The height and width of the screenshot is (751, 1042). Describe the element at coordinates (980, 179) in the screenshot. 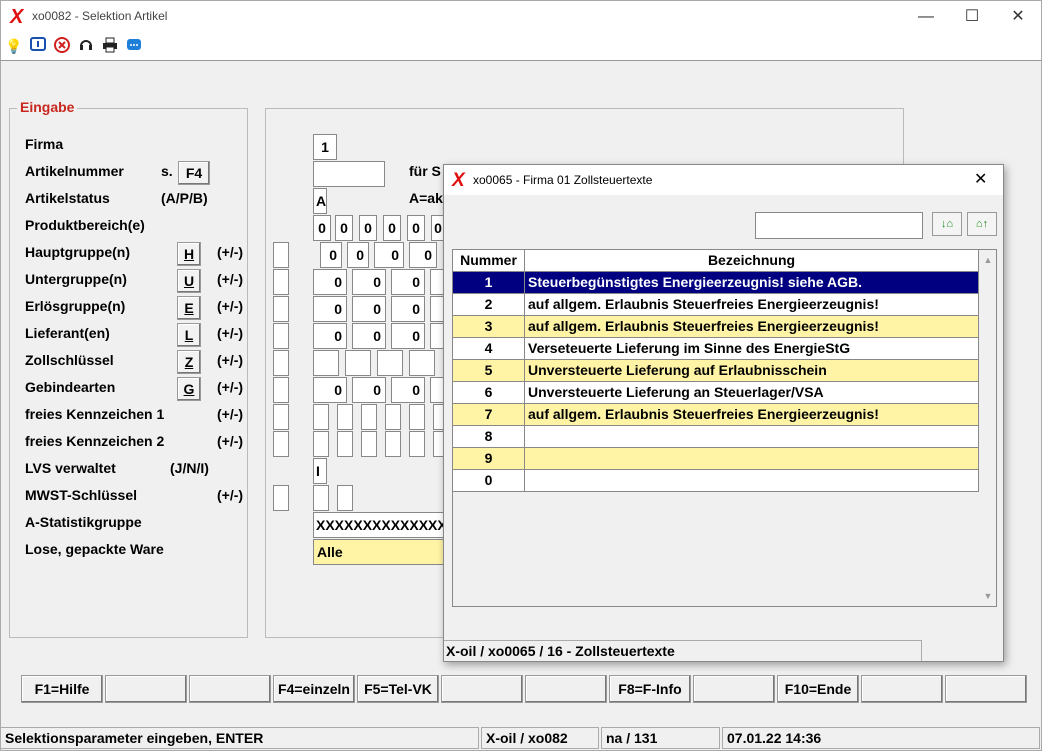

I see `dialog-close-button: ✕` at that location.